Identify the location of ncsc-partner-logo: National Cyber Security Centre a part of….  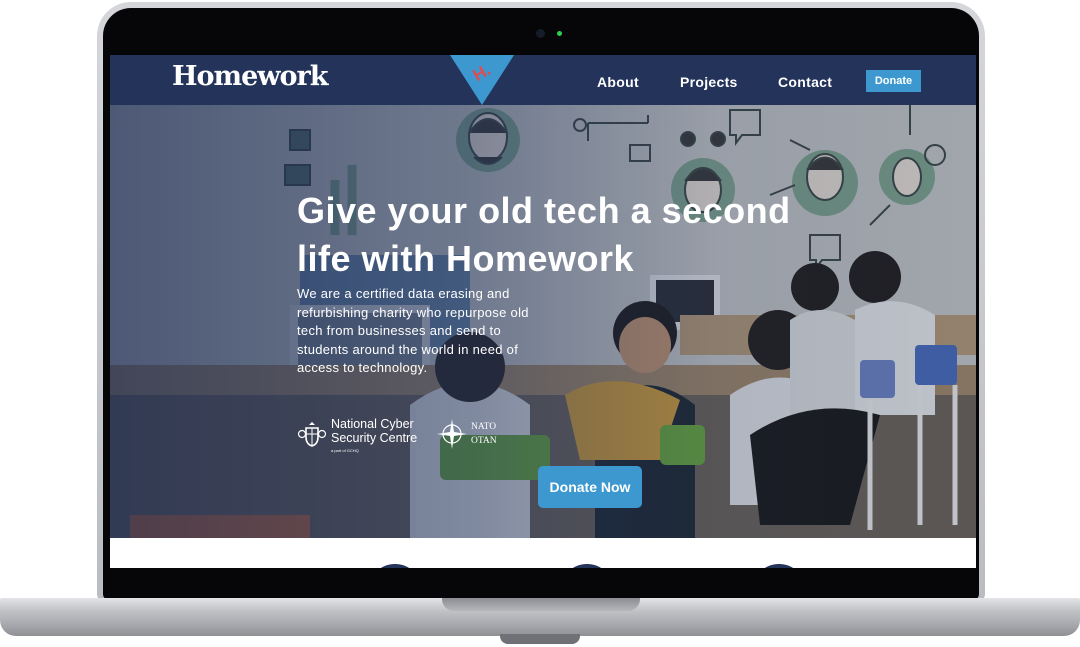
(359, 435).